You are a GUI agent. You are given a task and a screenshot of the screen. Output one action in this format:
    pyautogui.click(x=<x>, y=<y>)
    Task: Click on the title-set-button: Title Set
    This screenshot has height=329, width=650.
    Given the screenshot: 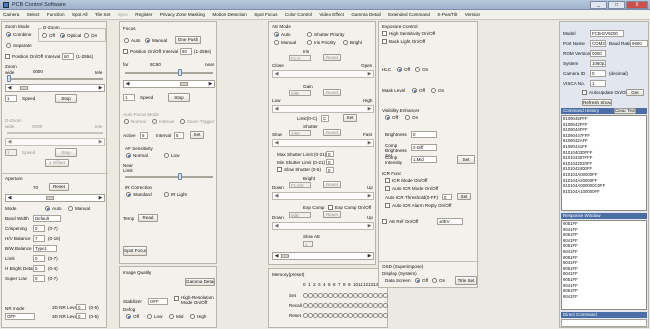 What is the action you would take?
    pyautogui.click(x=466, y=280)
    